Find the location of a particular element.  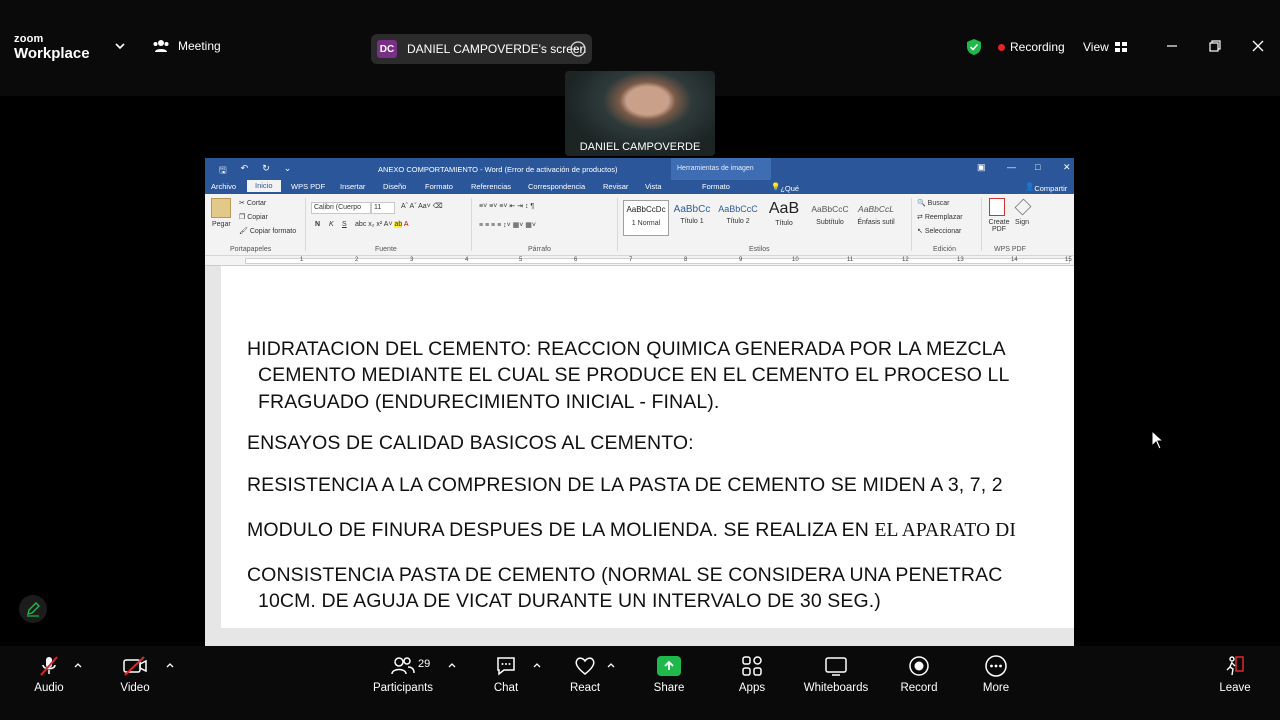

style-titulo-2: AaBbCcC Título 2 is located at coordinates (738, 218).